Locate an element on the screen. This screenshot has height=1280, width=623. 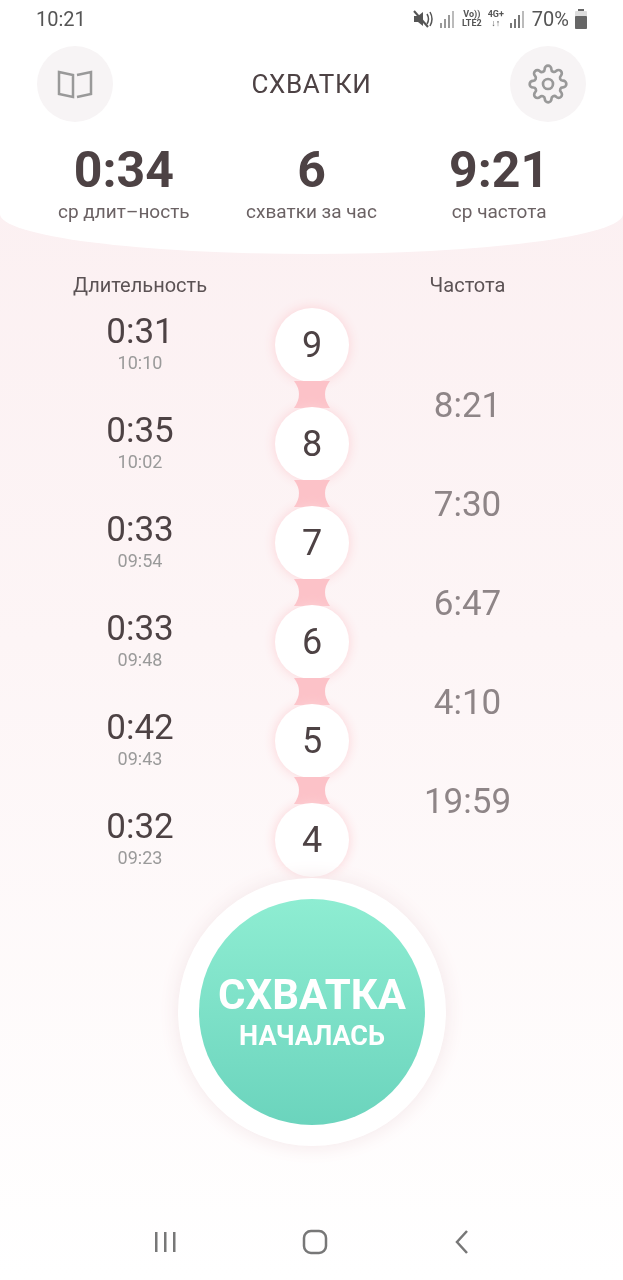
duration-value: 0:31 is located at coordinates (140, 332).